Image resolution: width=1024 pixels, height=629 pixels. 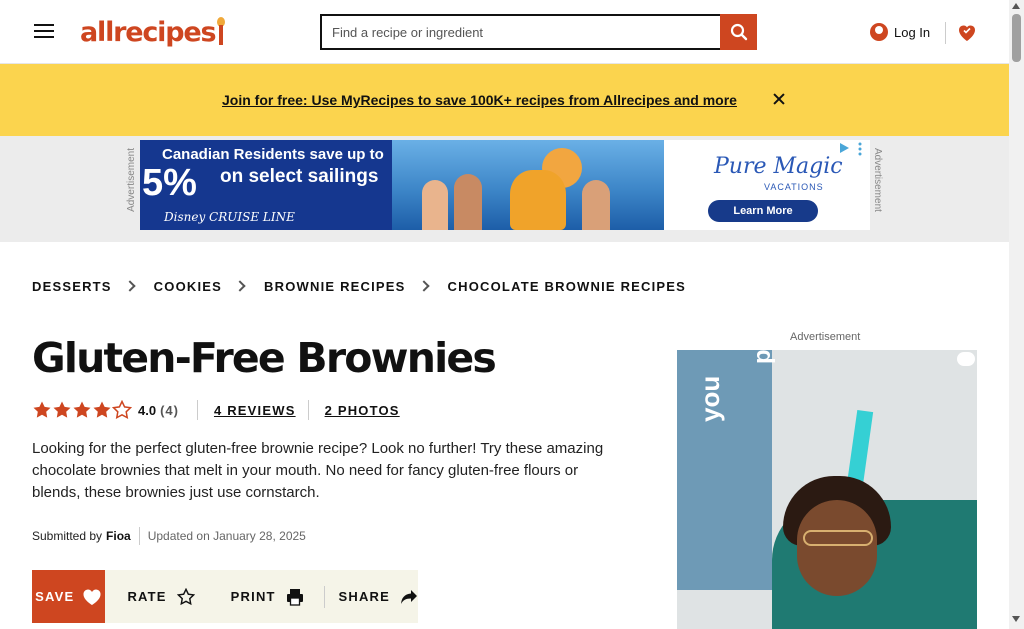 I want to click on ratings-row: 4.0 (4) 4 REVIEWS 2 PHOTOS, so click(x=216, y=410).